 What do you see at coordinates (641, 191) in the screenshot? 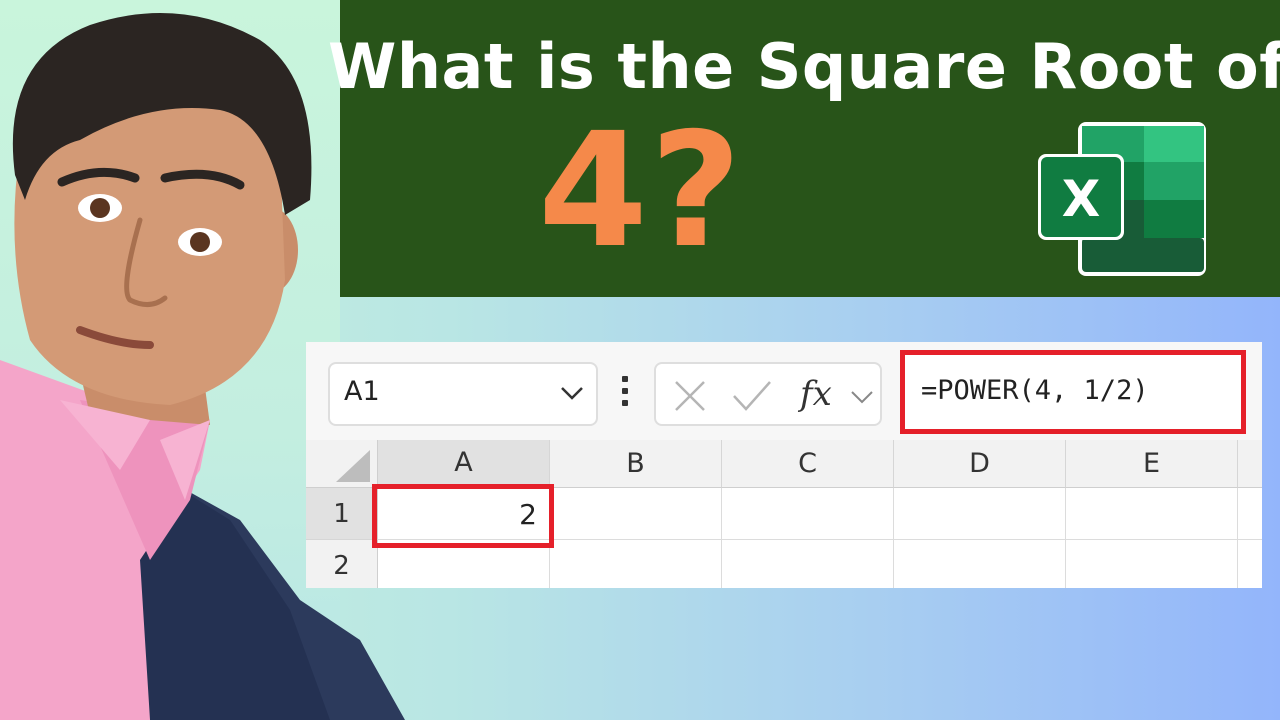
I see `thumbnail-number: 4?` at bounding box center [641, 191].